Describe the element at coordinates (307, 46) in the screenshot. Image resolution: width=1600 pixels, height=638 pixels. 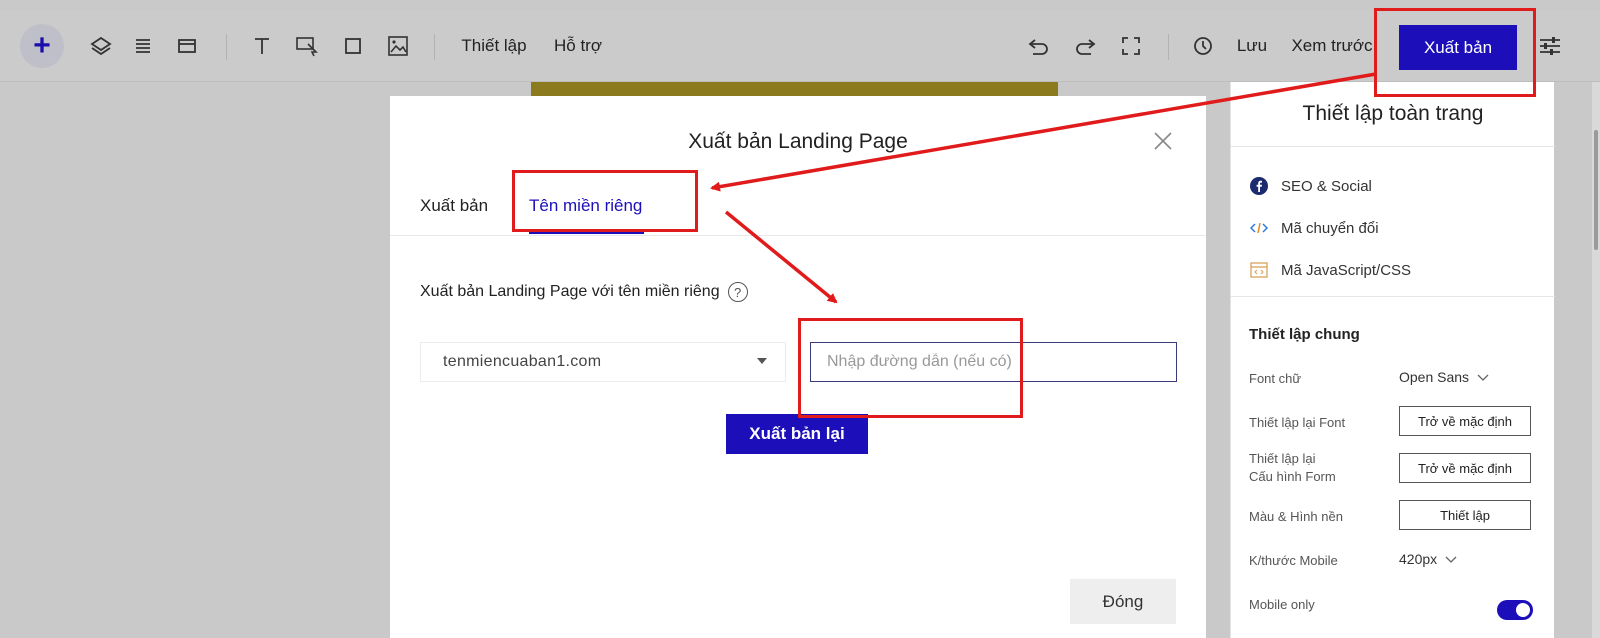
I see `button-tool-icon` at that location.